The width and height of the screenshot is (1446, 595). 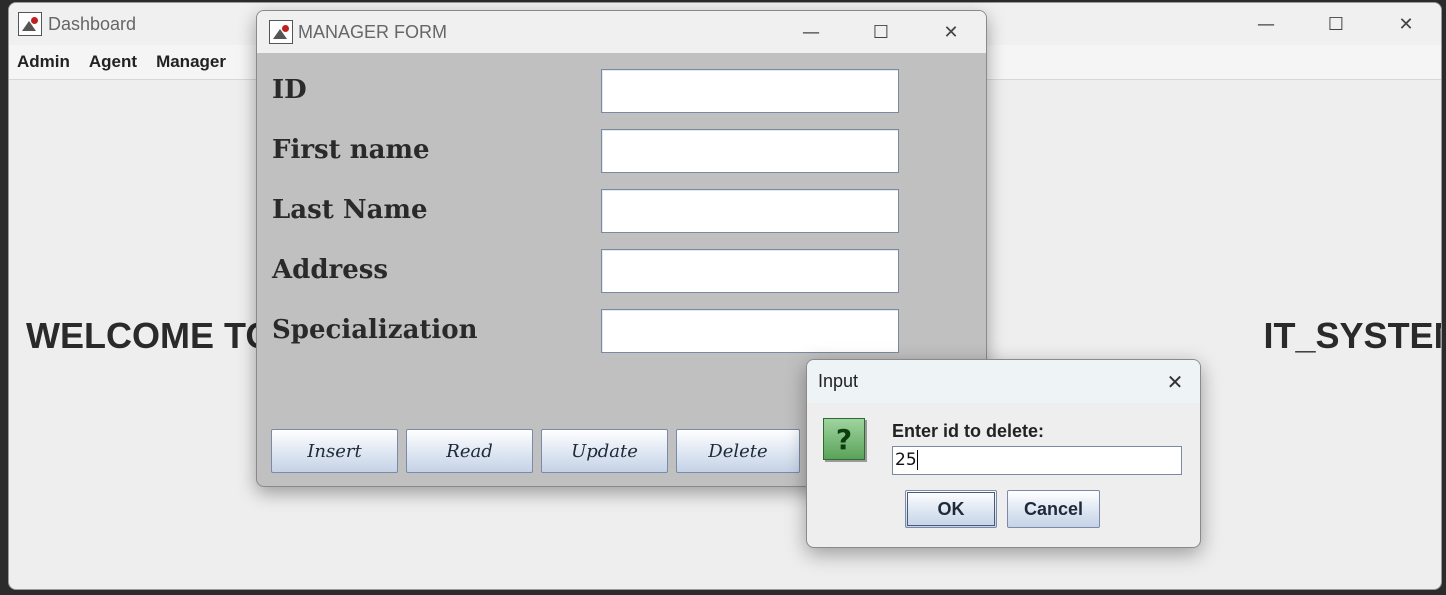 I want to click on insert-button: Insert, so click(x=334, y=451).